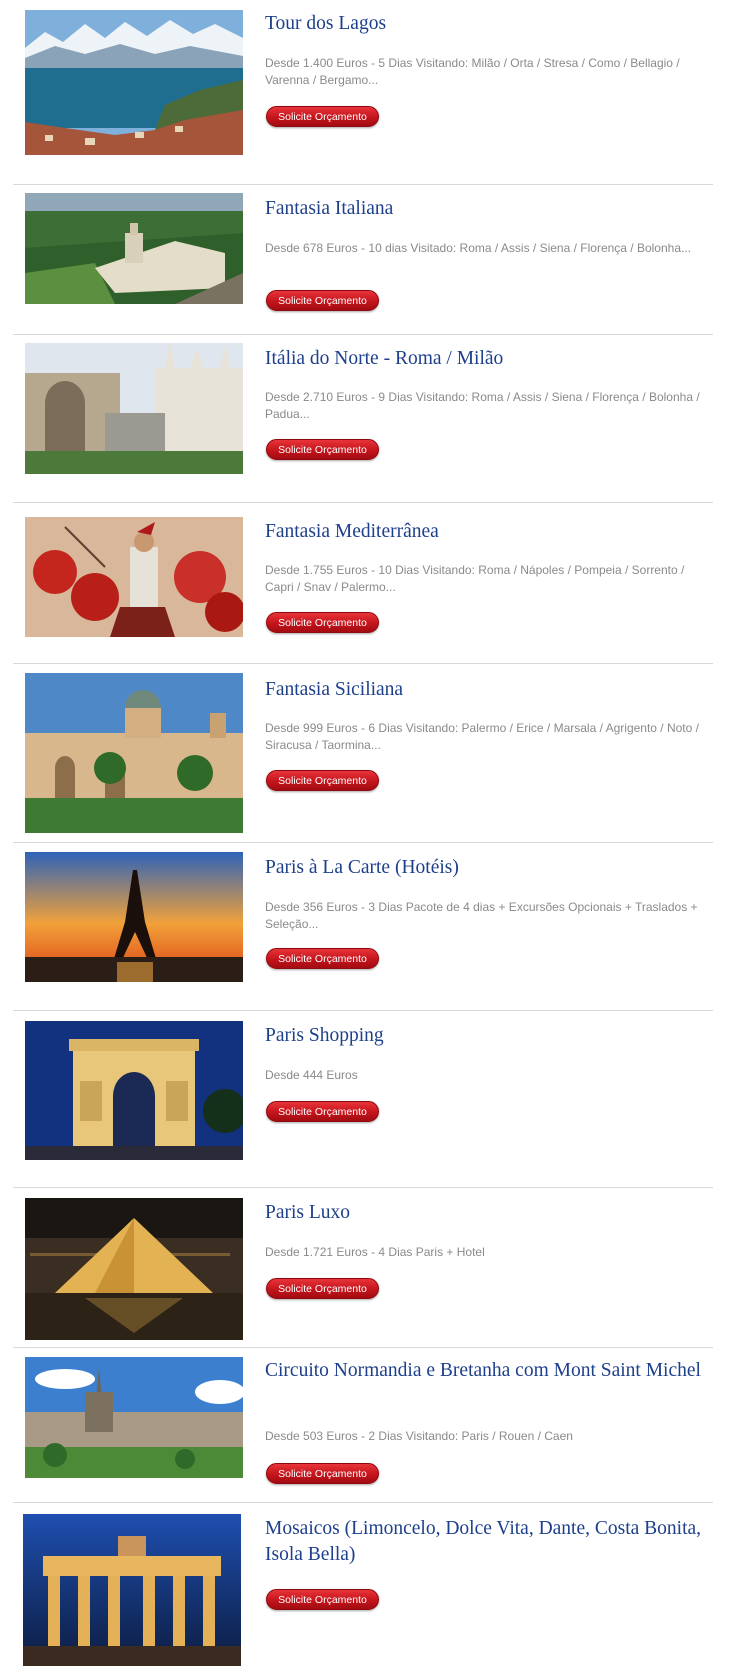 The width and height of the screenshot is (745, 1674). I want to click on tour-image-roman-soldiers, so click(134, 577).